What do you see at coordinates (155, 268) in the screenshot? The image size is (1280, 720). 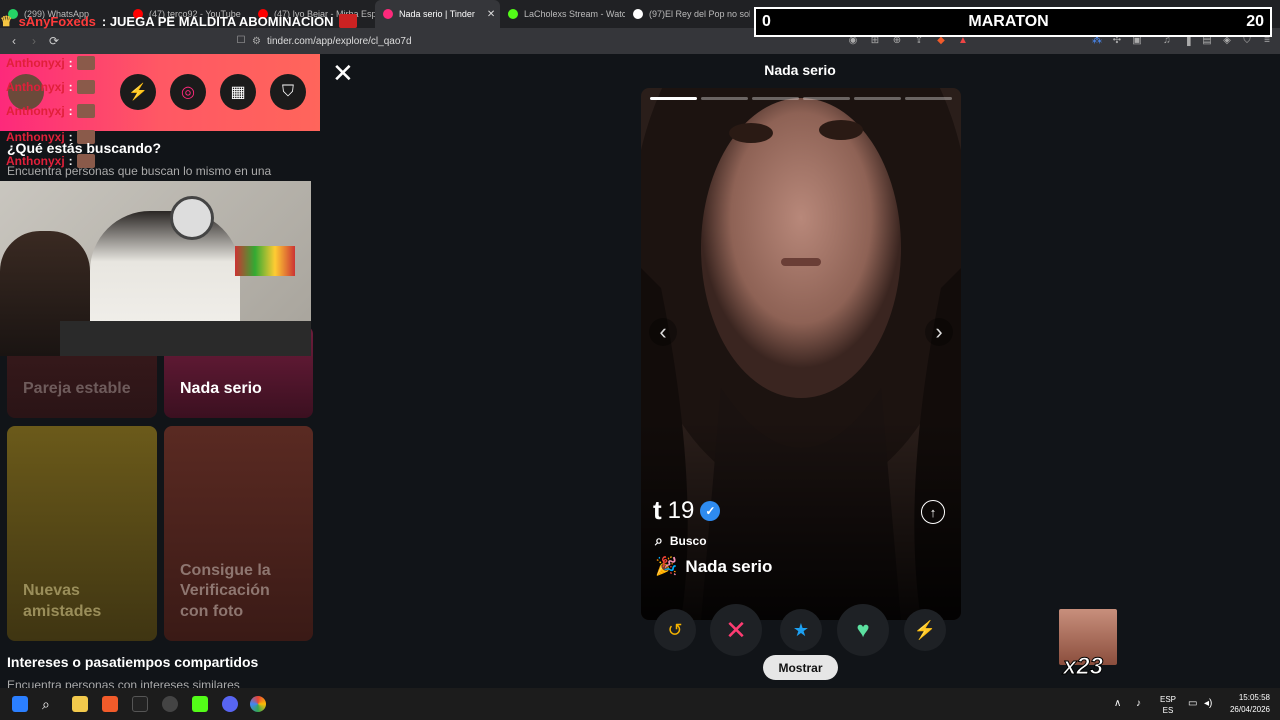 I see `streamer-webcam` at bounding box center [155, 268].